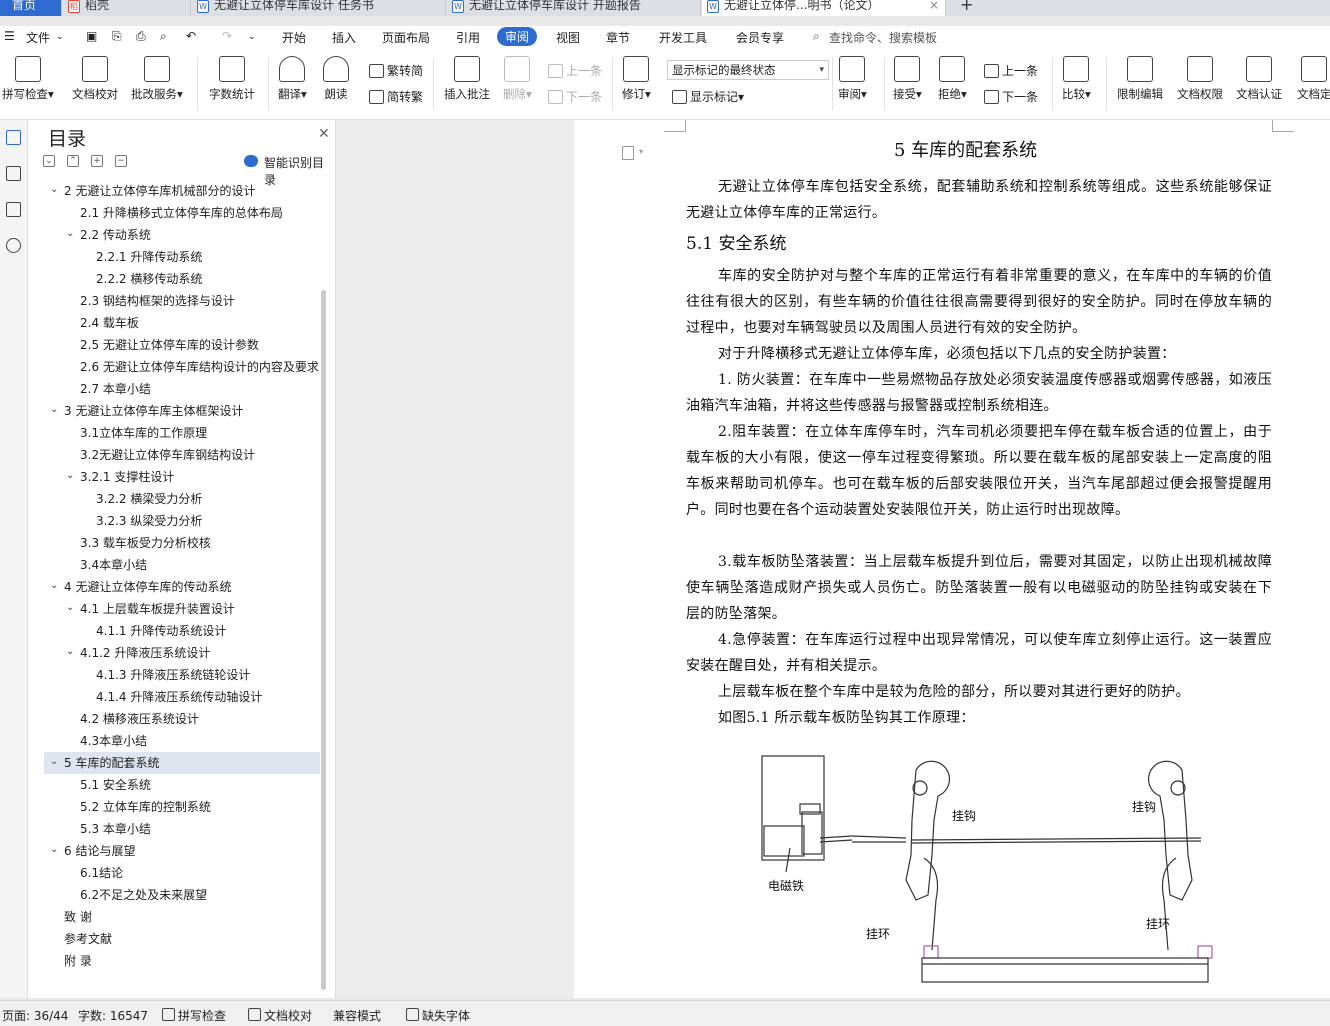 The image size is (1330, 1026). Describe the element at coordinates (357, 1015) in the screenshot. I see `compat-mode-status: 兼容模式` at that location.